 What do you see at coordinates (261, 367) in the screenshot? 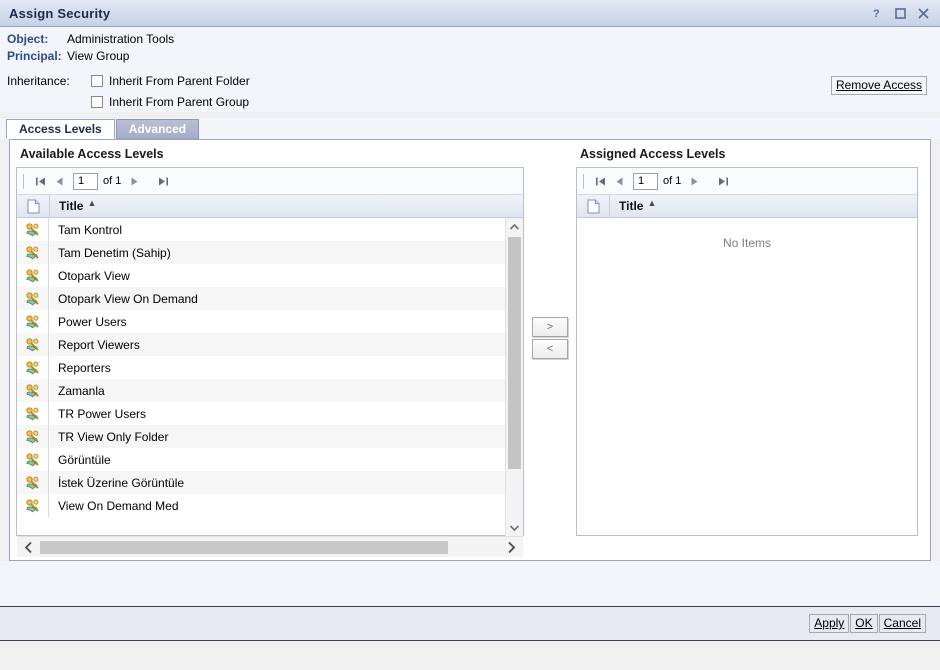
I see `table-row: Reporters` at bounding box center [261, 367].